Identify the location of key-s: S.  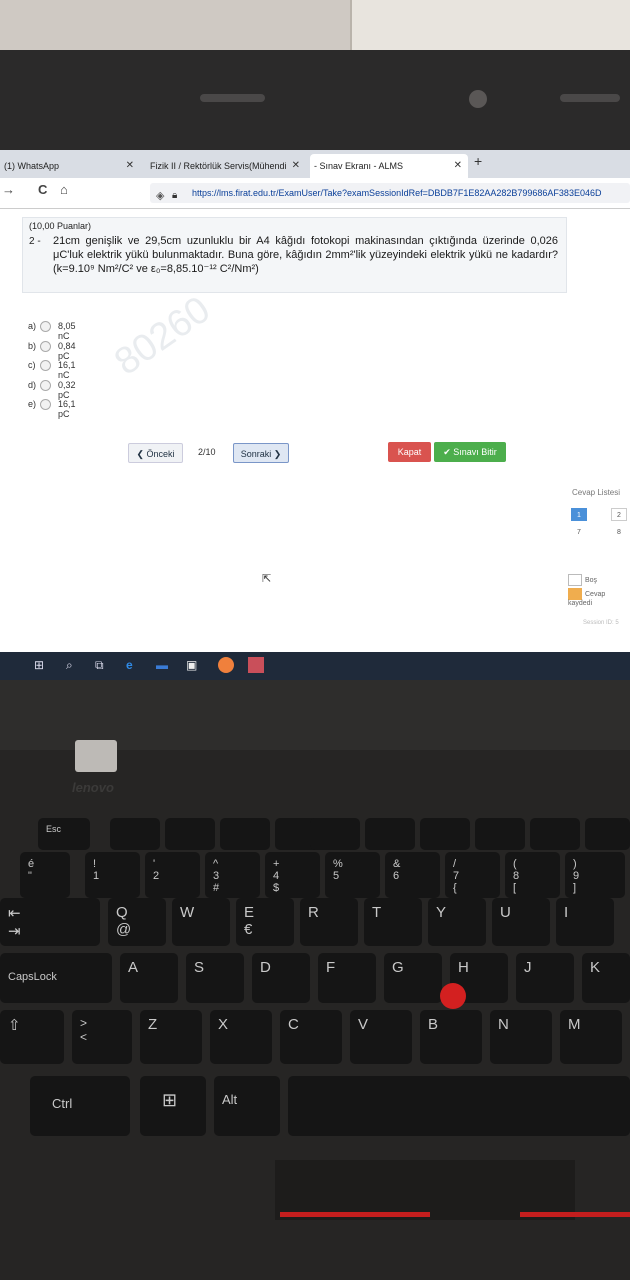
(215, 978).